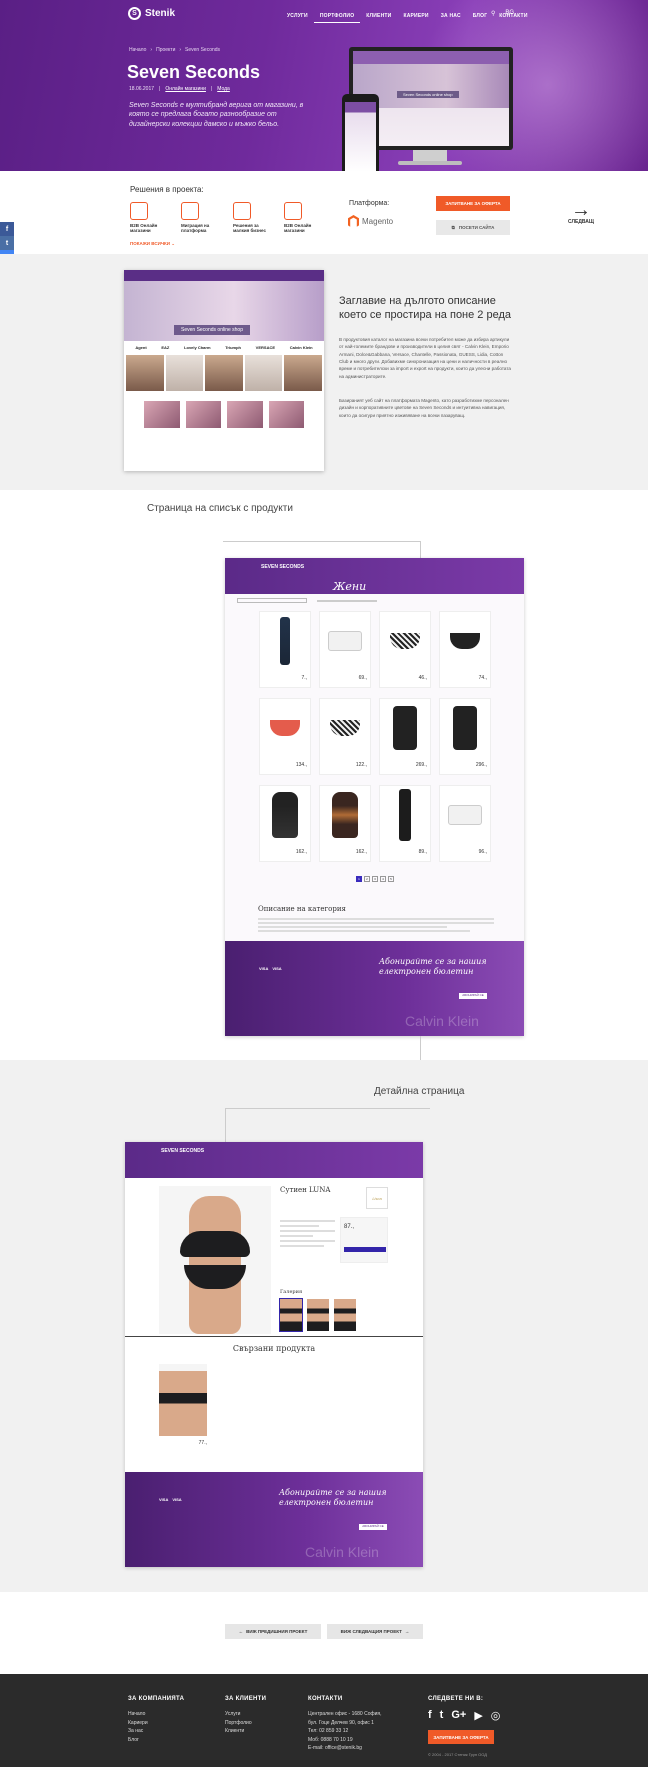 The image size is (648, 1767). I want to click on category-link-fashion: Мода, so click(223, 89).